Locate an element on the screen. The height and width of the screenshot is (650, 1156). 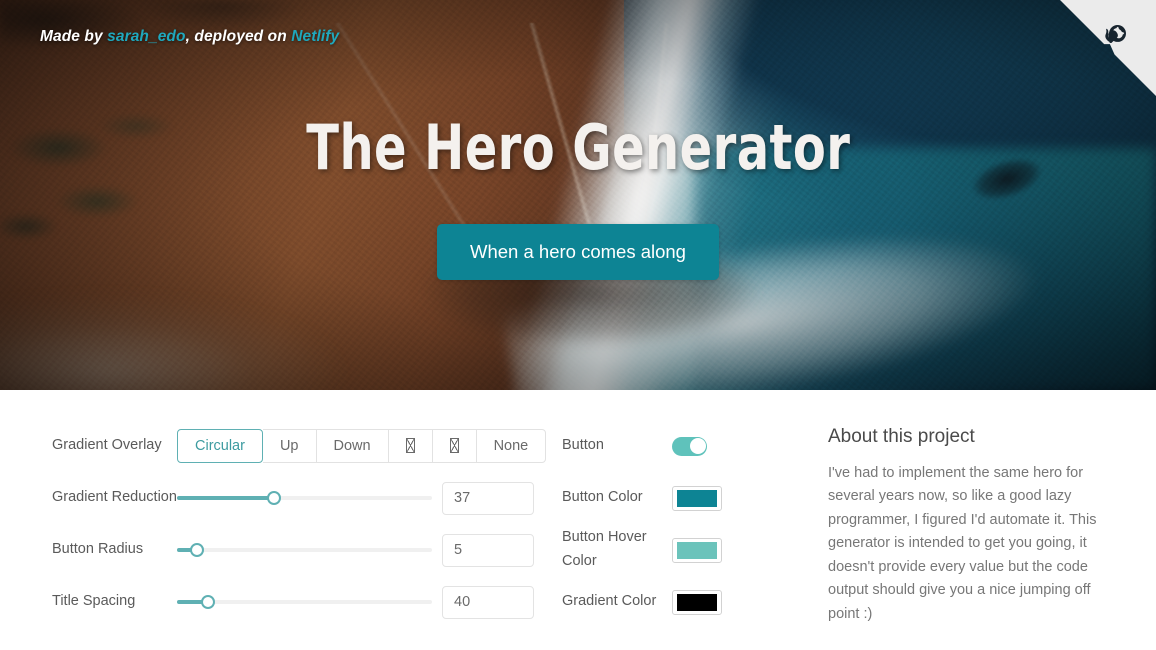
gradient-reduction-slider is located at coordinates (304, 498).